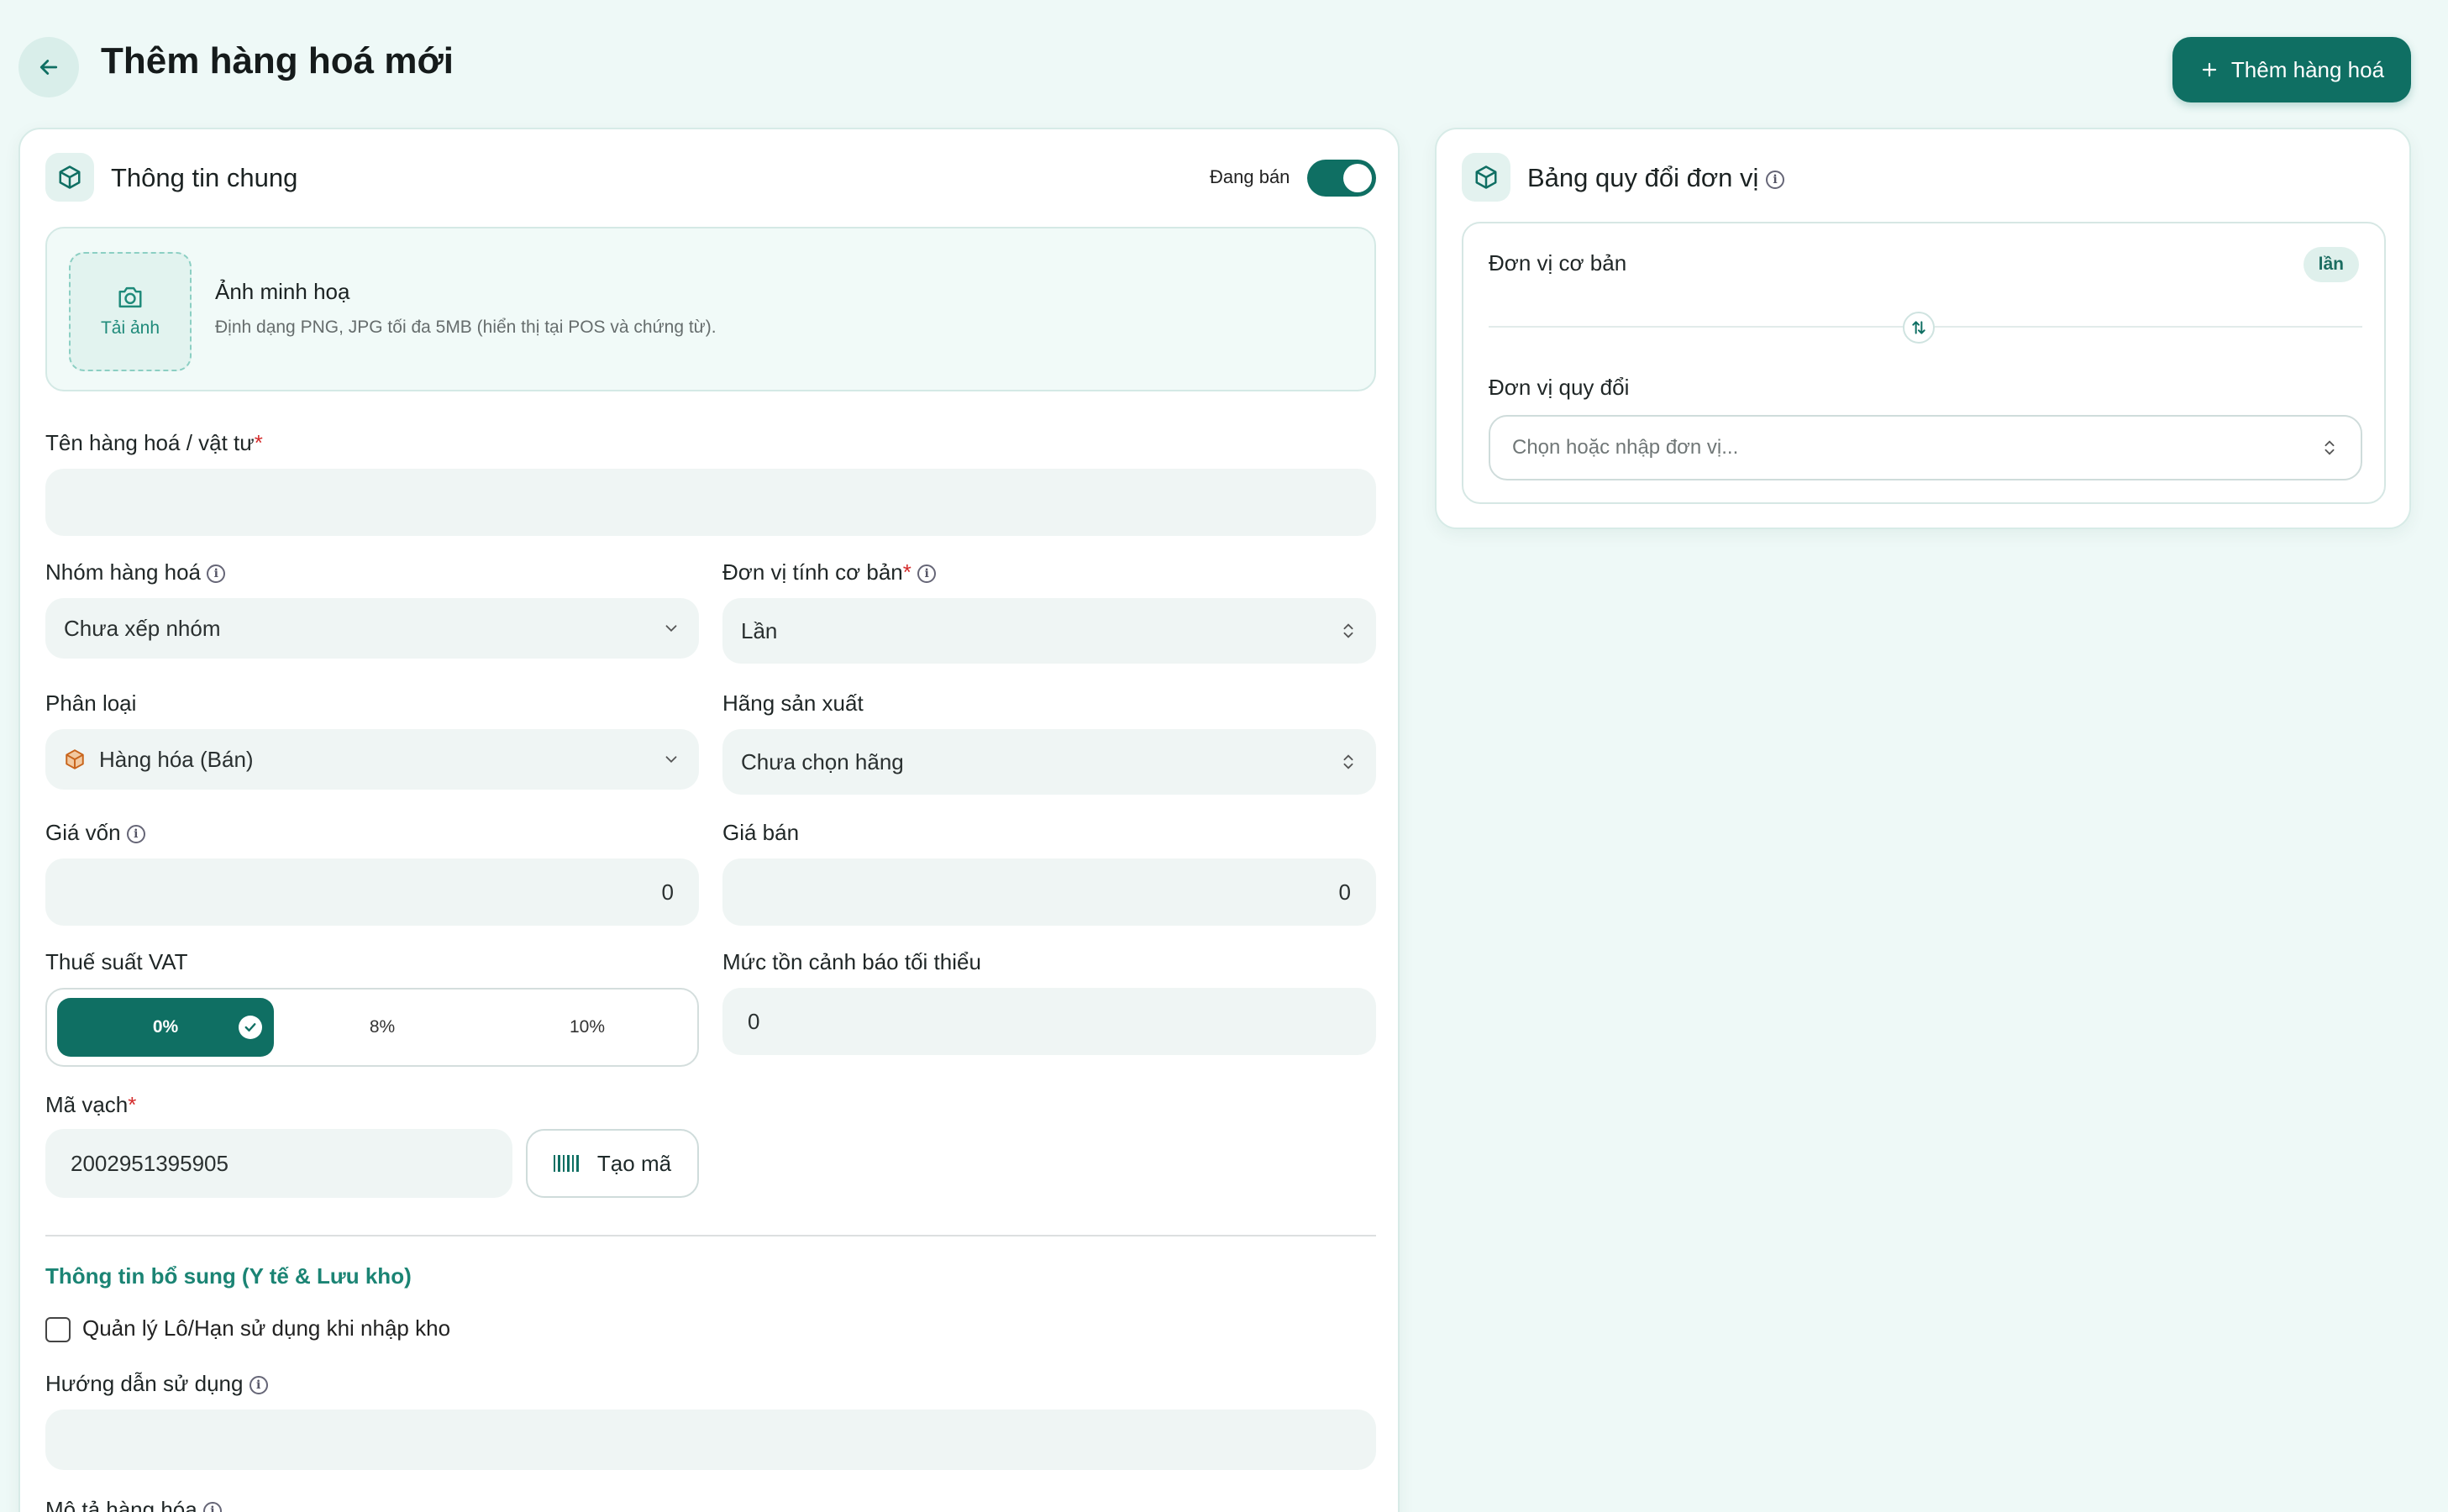  I want to click on manufacturer-select: Chưa chọn hãng, so click(1049, 762).